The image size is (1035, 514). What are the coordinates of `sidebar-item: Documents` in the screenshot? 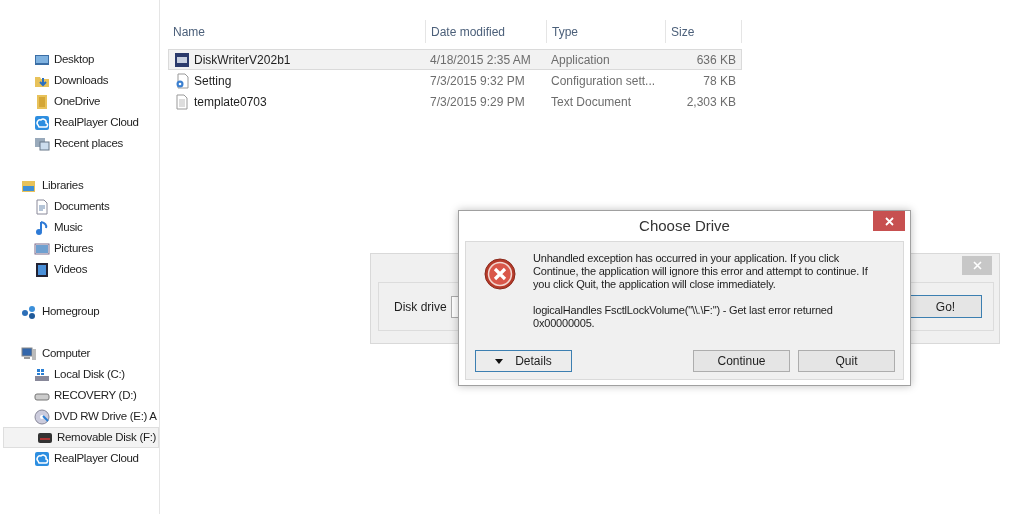 It's located at (79, 206).